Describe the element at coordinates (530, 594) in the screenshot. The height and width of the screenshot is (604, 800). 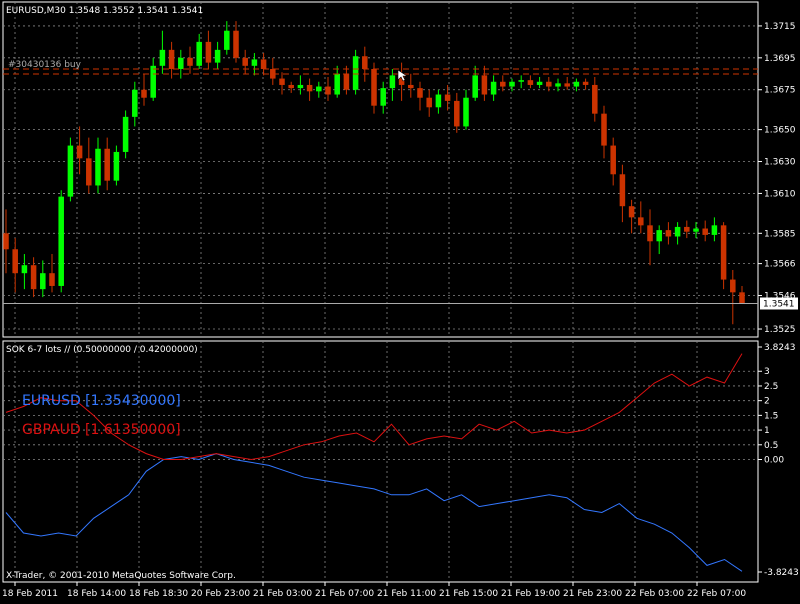
I see `time-tick-label: 21 Feb 19:00` at that location.